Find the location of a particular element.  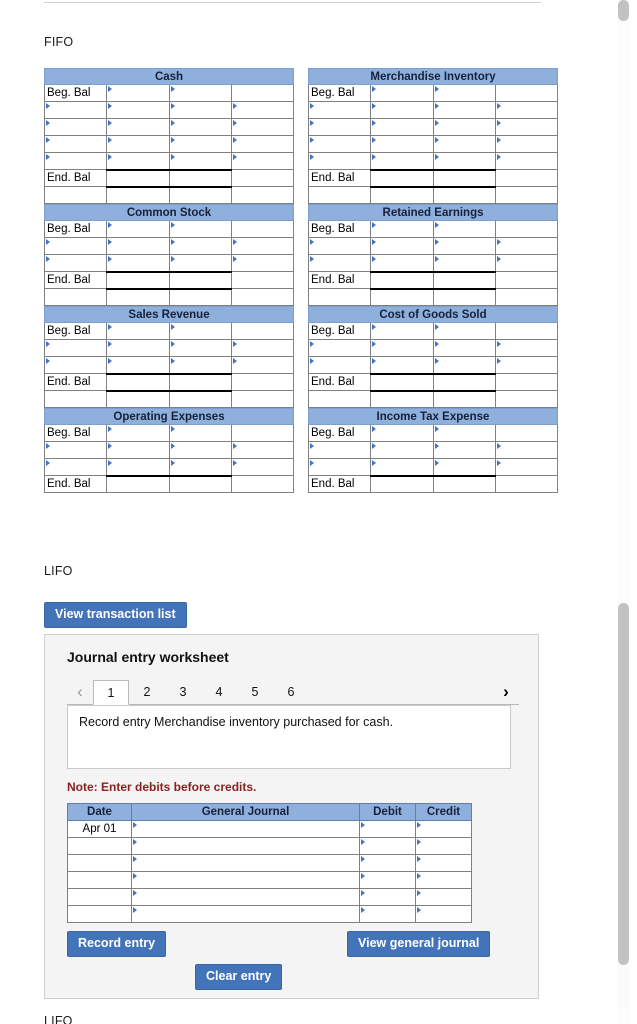

worksheet-tab-4: 4 is located at coordinates (219, 691).